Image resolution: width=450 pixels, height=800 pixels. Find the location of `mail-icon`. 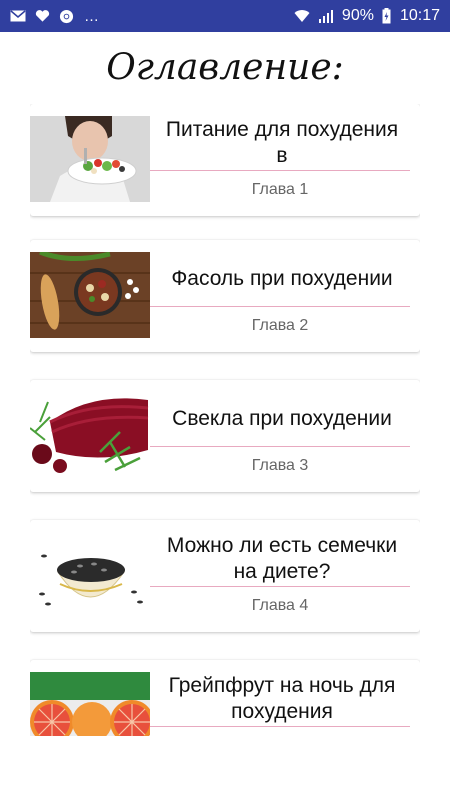

mail-icon is located at coordinates (18, 16).